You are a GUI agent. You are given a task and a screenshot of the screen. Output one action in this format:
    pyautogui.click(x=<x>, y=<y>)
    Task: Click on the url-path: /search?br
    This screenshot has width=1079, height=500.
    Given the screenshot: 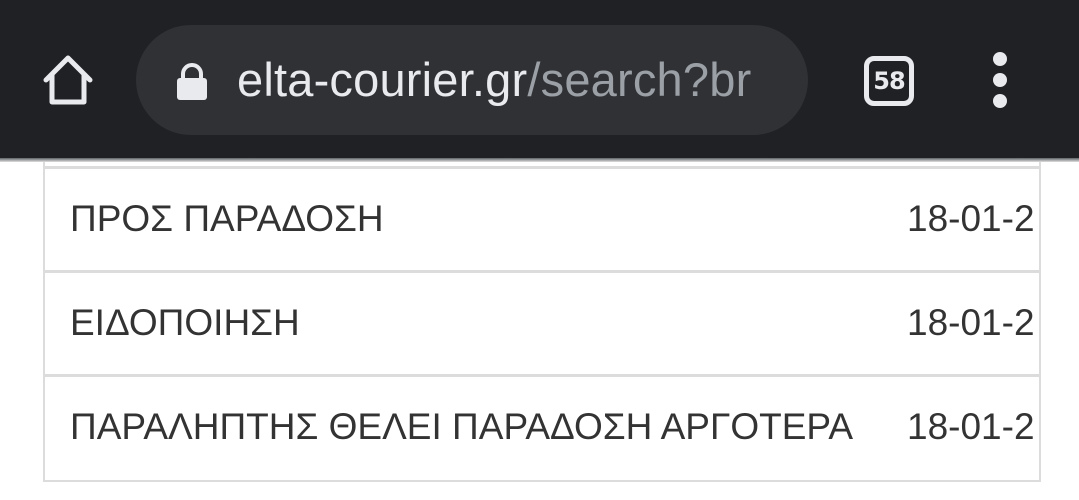 What is the action you would take?
    pyautogui.click(x=639, y=79)
    